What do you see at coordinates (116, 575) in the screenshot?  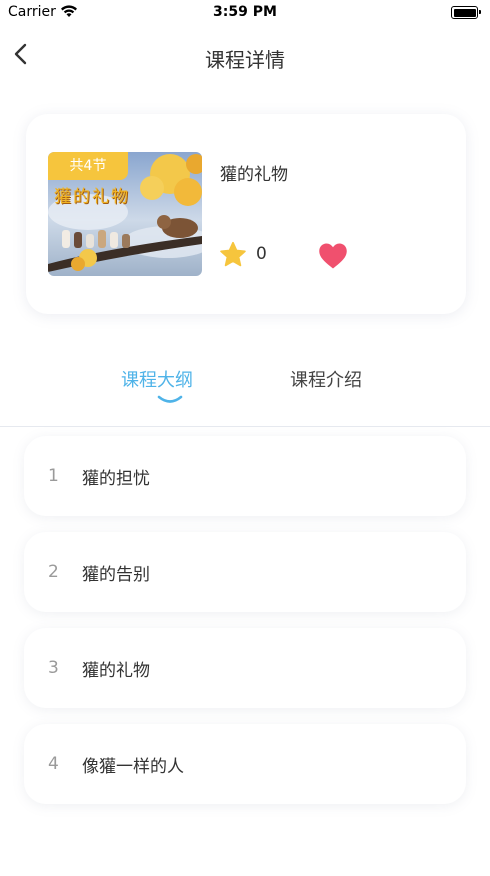 I see `chapter-title: 獾的告别` at bounding box center [116, 575].